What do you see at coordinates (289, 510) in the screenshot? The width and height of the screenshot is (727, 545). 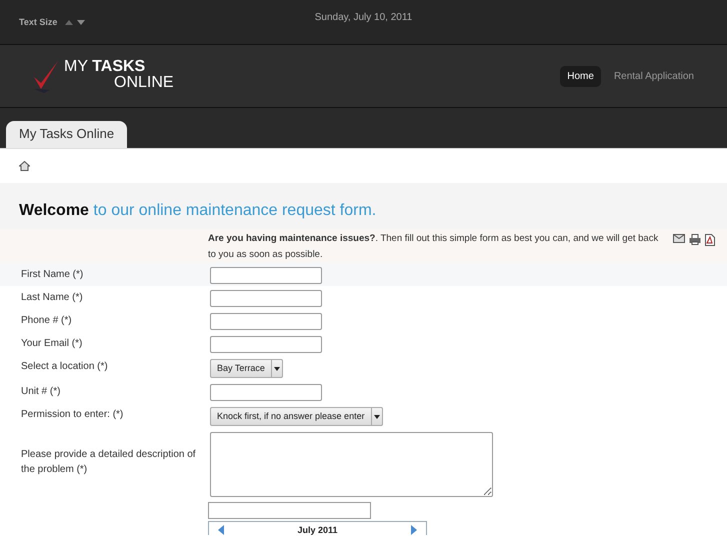 I see `date-field` at bounding box center [289, 510].